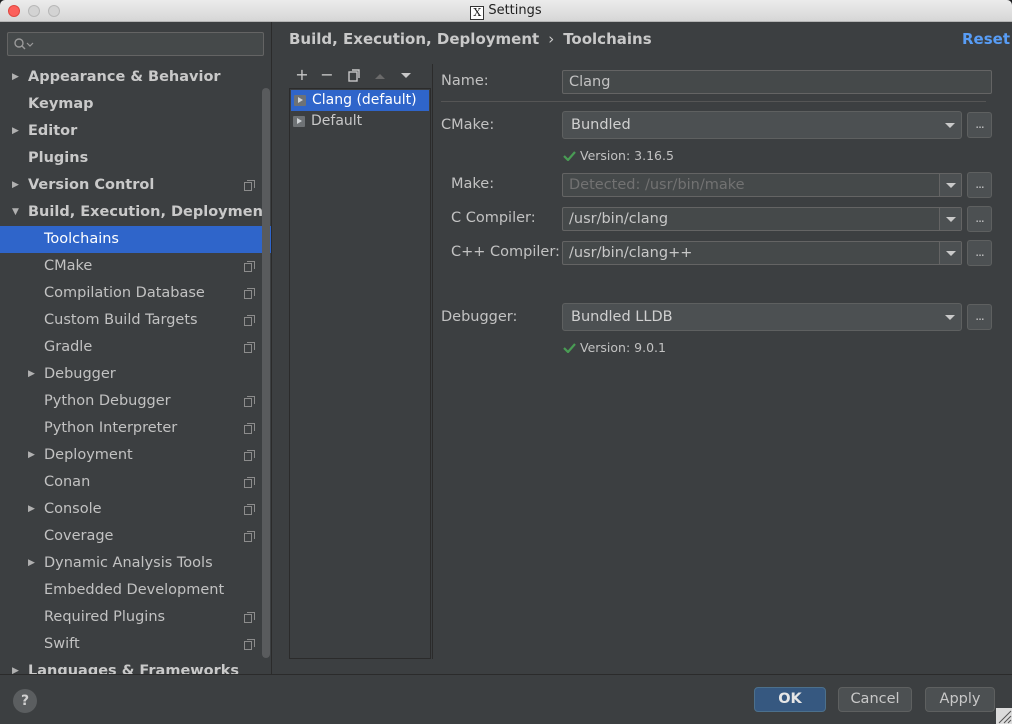 The width and height of the screenshot is (1012, 724). Describe the element at coordinates (135, 212) in the screenshot. I see `sidebar-item: ▼ Build, Execution, Deployment` at that location.